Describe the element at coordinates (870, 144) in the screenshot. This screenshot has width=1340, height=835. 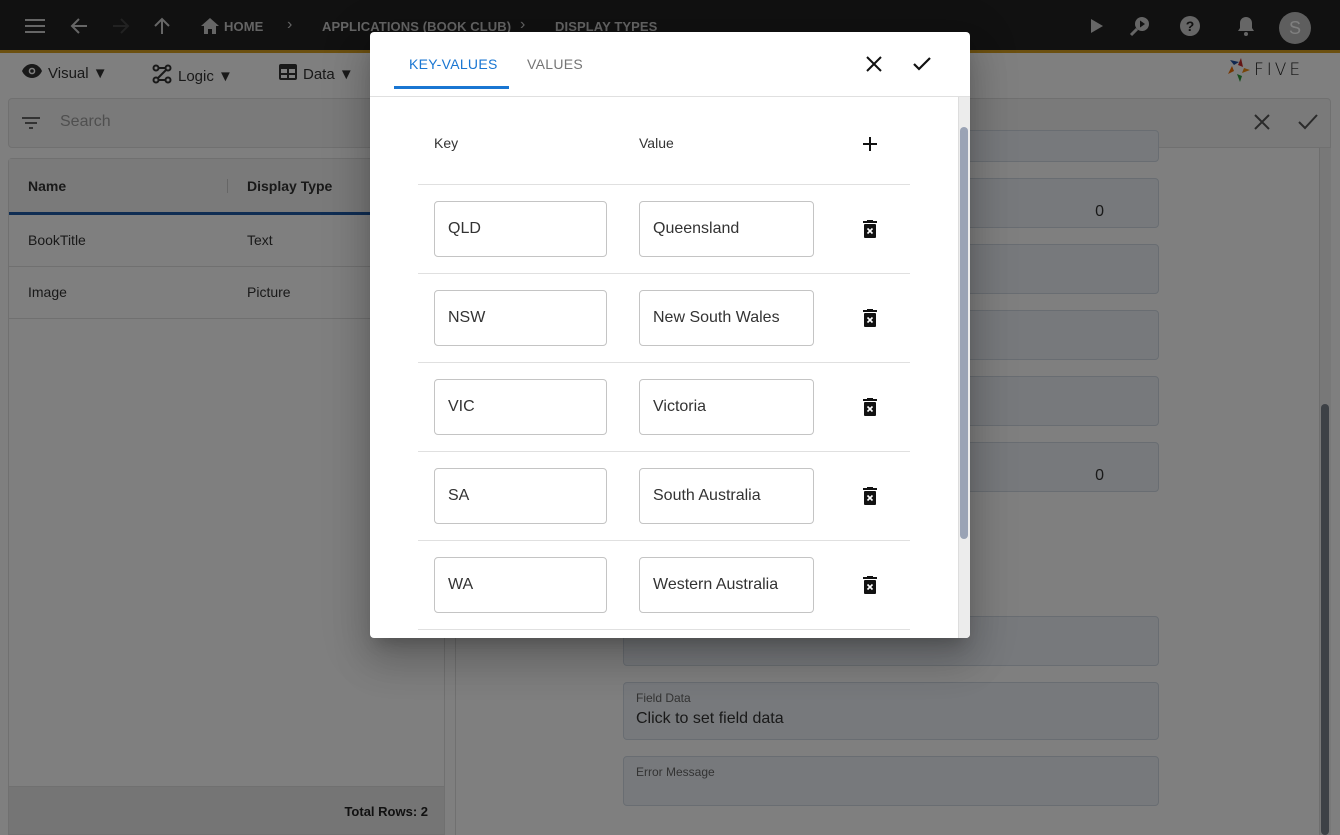
I see `add-row-plus-icon` at that location.